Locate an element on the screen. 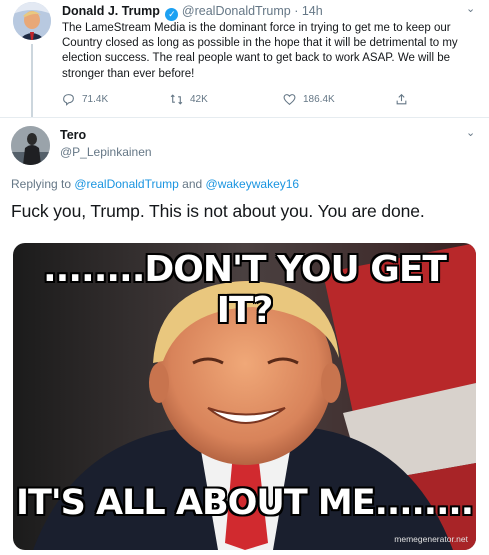 The width and height of the screenshot is (489, 555). meme-top-caption: ........DON'T YOU GET IT? is located at coordinates (244, 290).